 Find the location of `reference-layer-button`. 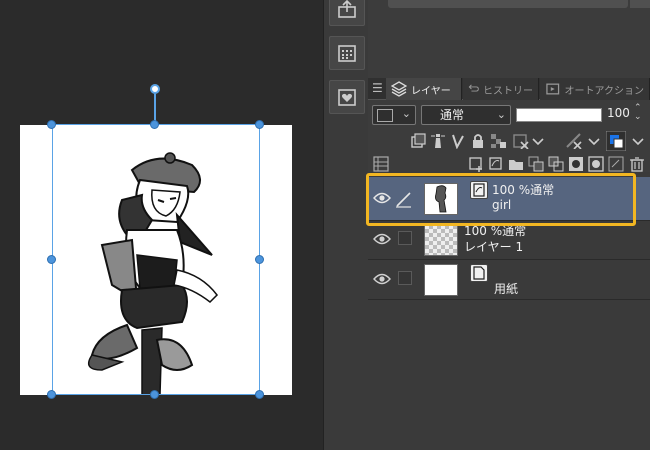

reference-layer-button is located at coordinates (438, 141).